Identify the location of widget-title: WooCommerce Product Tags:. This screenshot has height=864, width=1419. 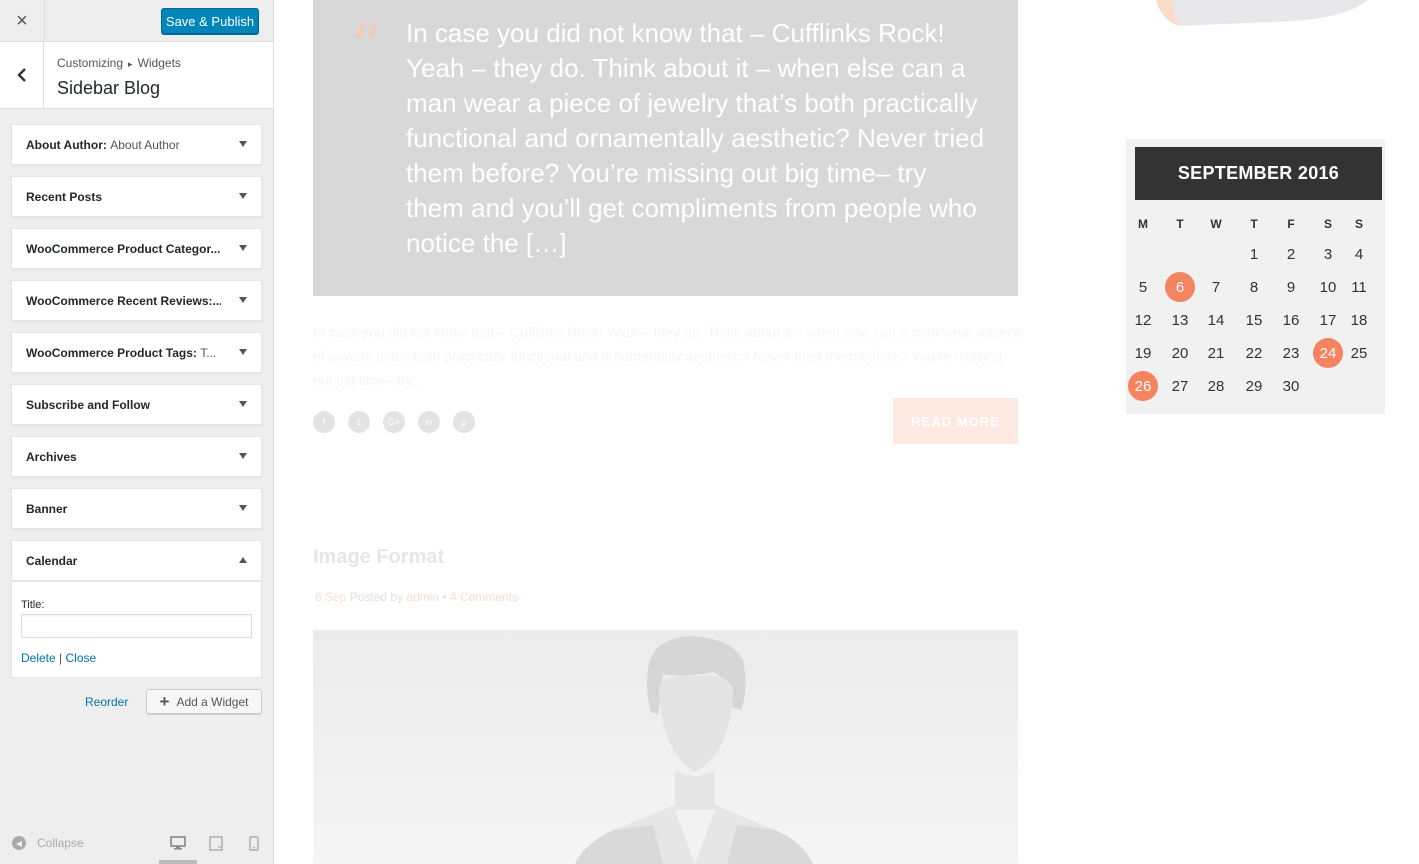
(111, 353).